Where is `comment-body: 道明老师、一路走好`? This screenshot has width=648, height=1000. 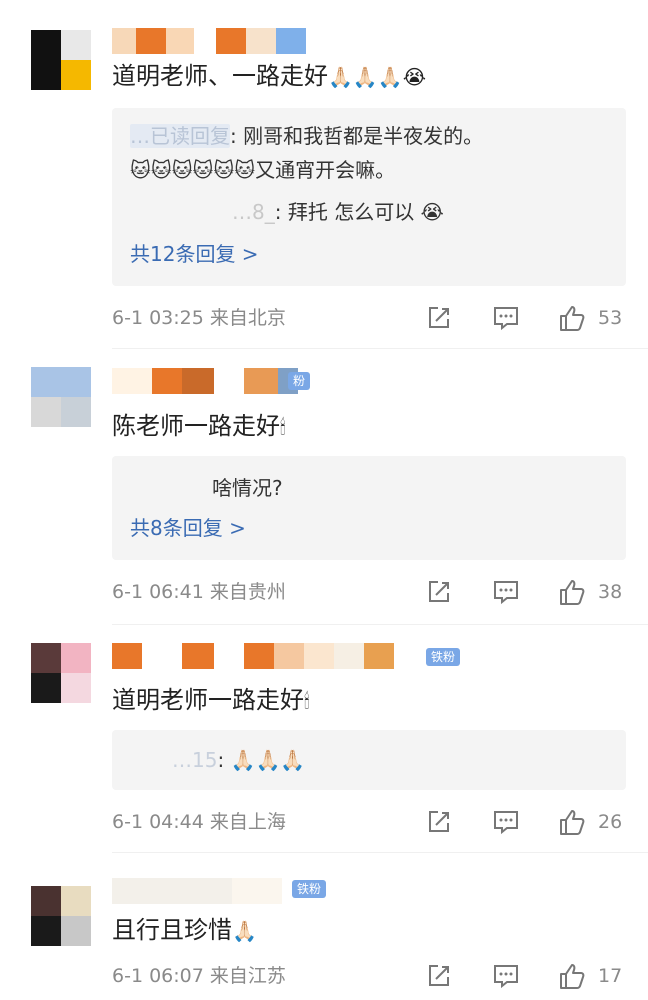 comment-body: 道明老师、一路走好 is located at coordinates (220, 76).